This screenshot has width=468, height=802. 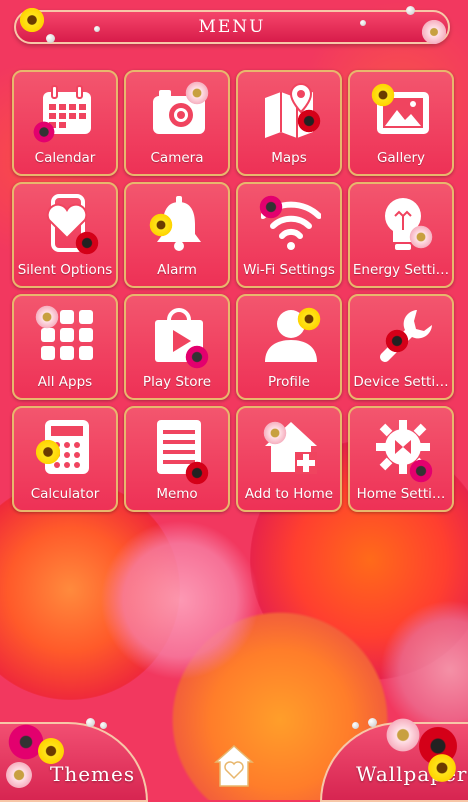 I want to click on themes-label: Themes, so click(x=93, y=774).